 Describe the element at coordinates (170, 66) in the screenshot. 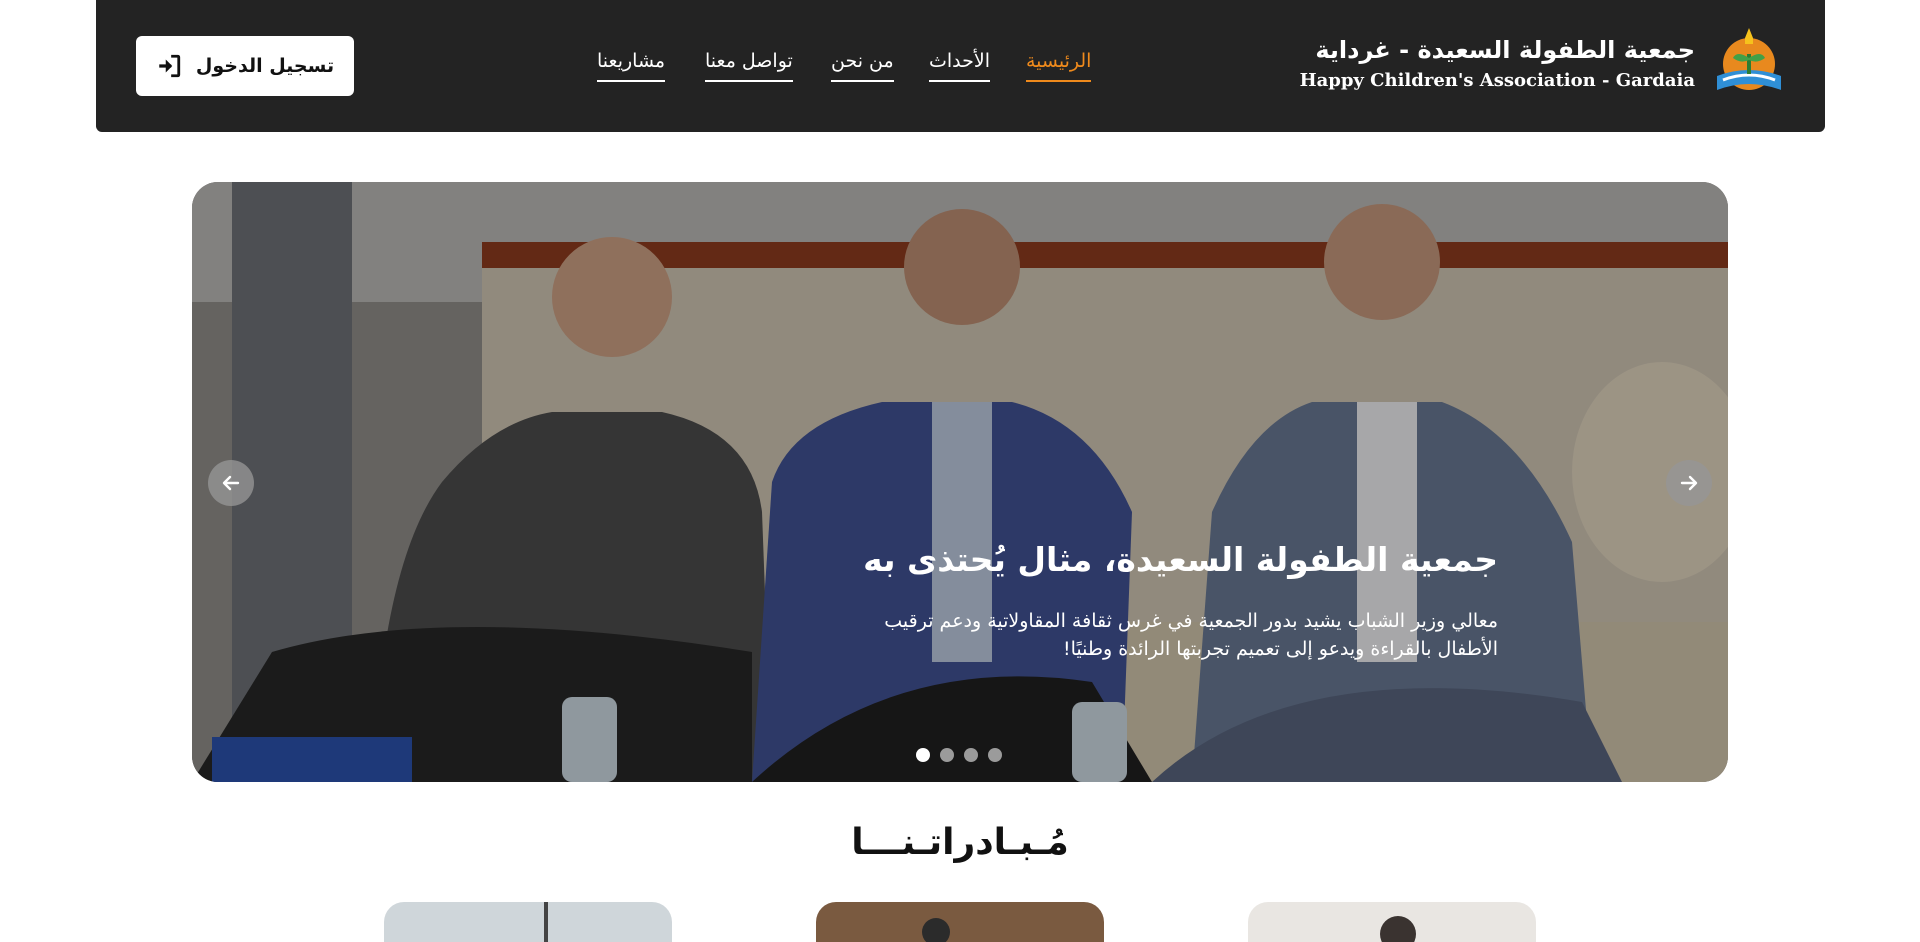

I see `sign-in-icon` at that location.